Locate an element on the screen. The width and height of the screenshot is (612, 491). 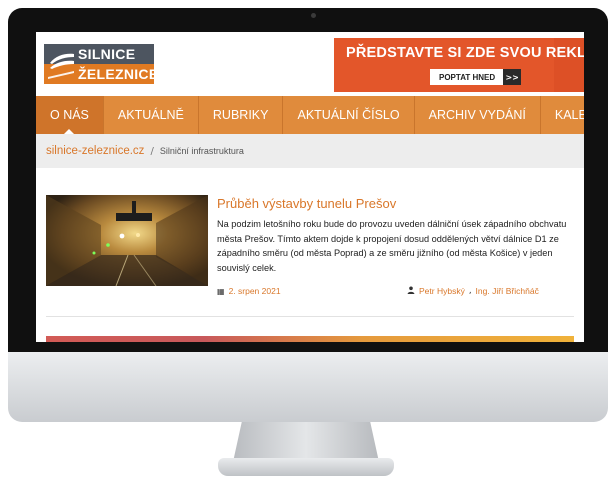
webcam-dot is located at coordinates (313, 15).